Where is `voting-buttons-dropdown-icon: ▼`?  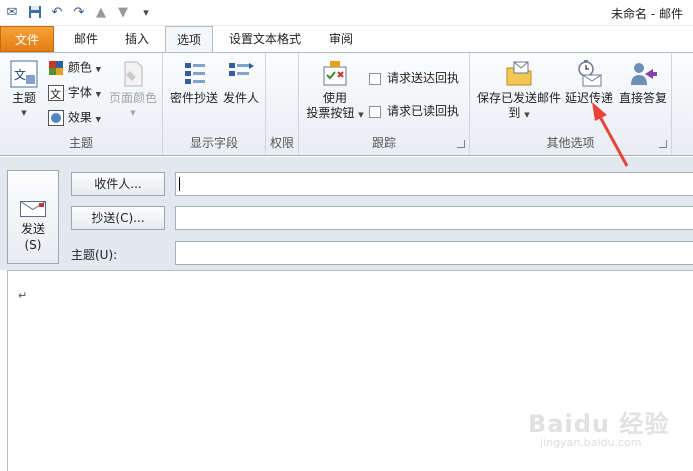 voting-buttons-dropdown-icon: ▼ is located at coordinates (361, 115).